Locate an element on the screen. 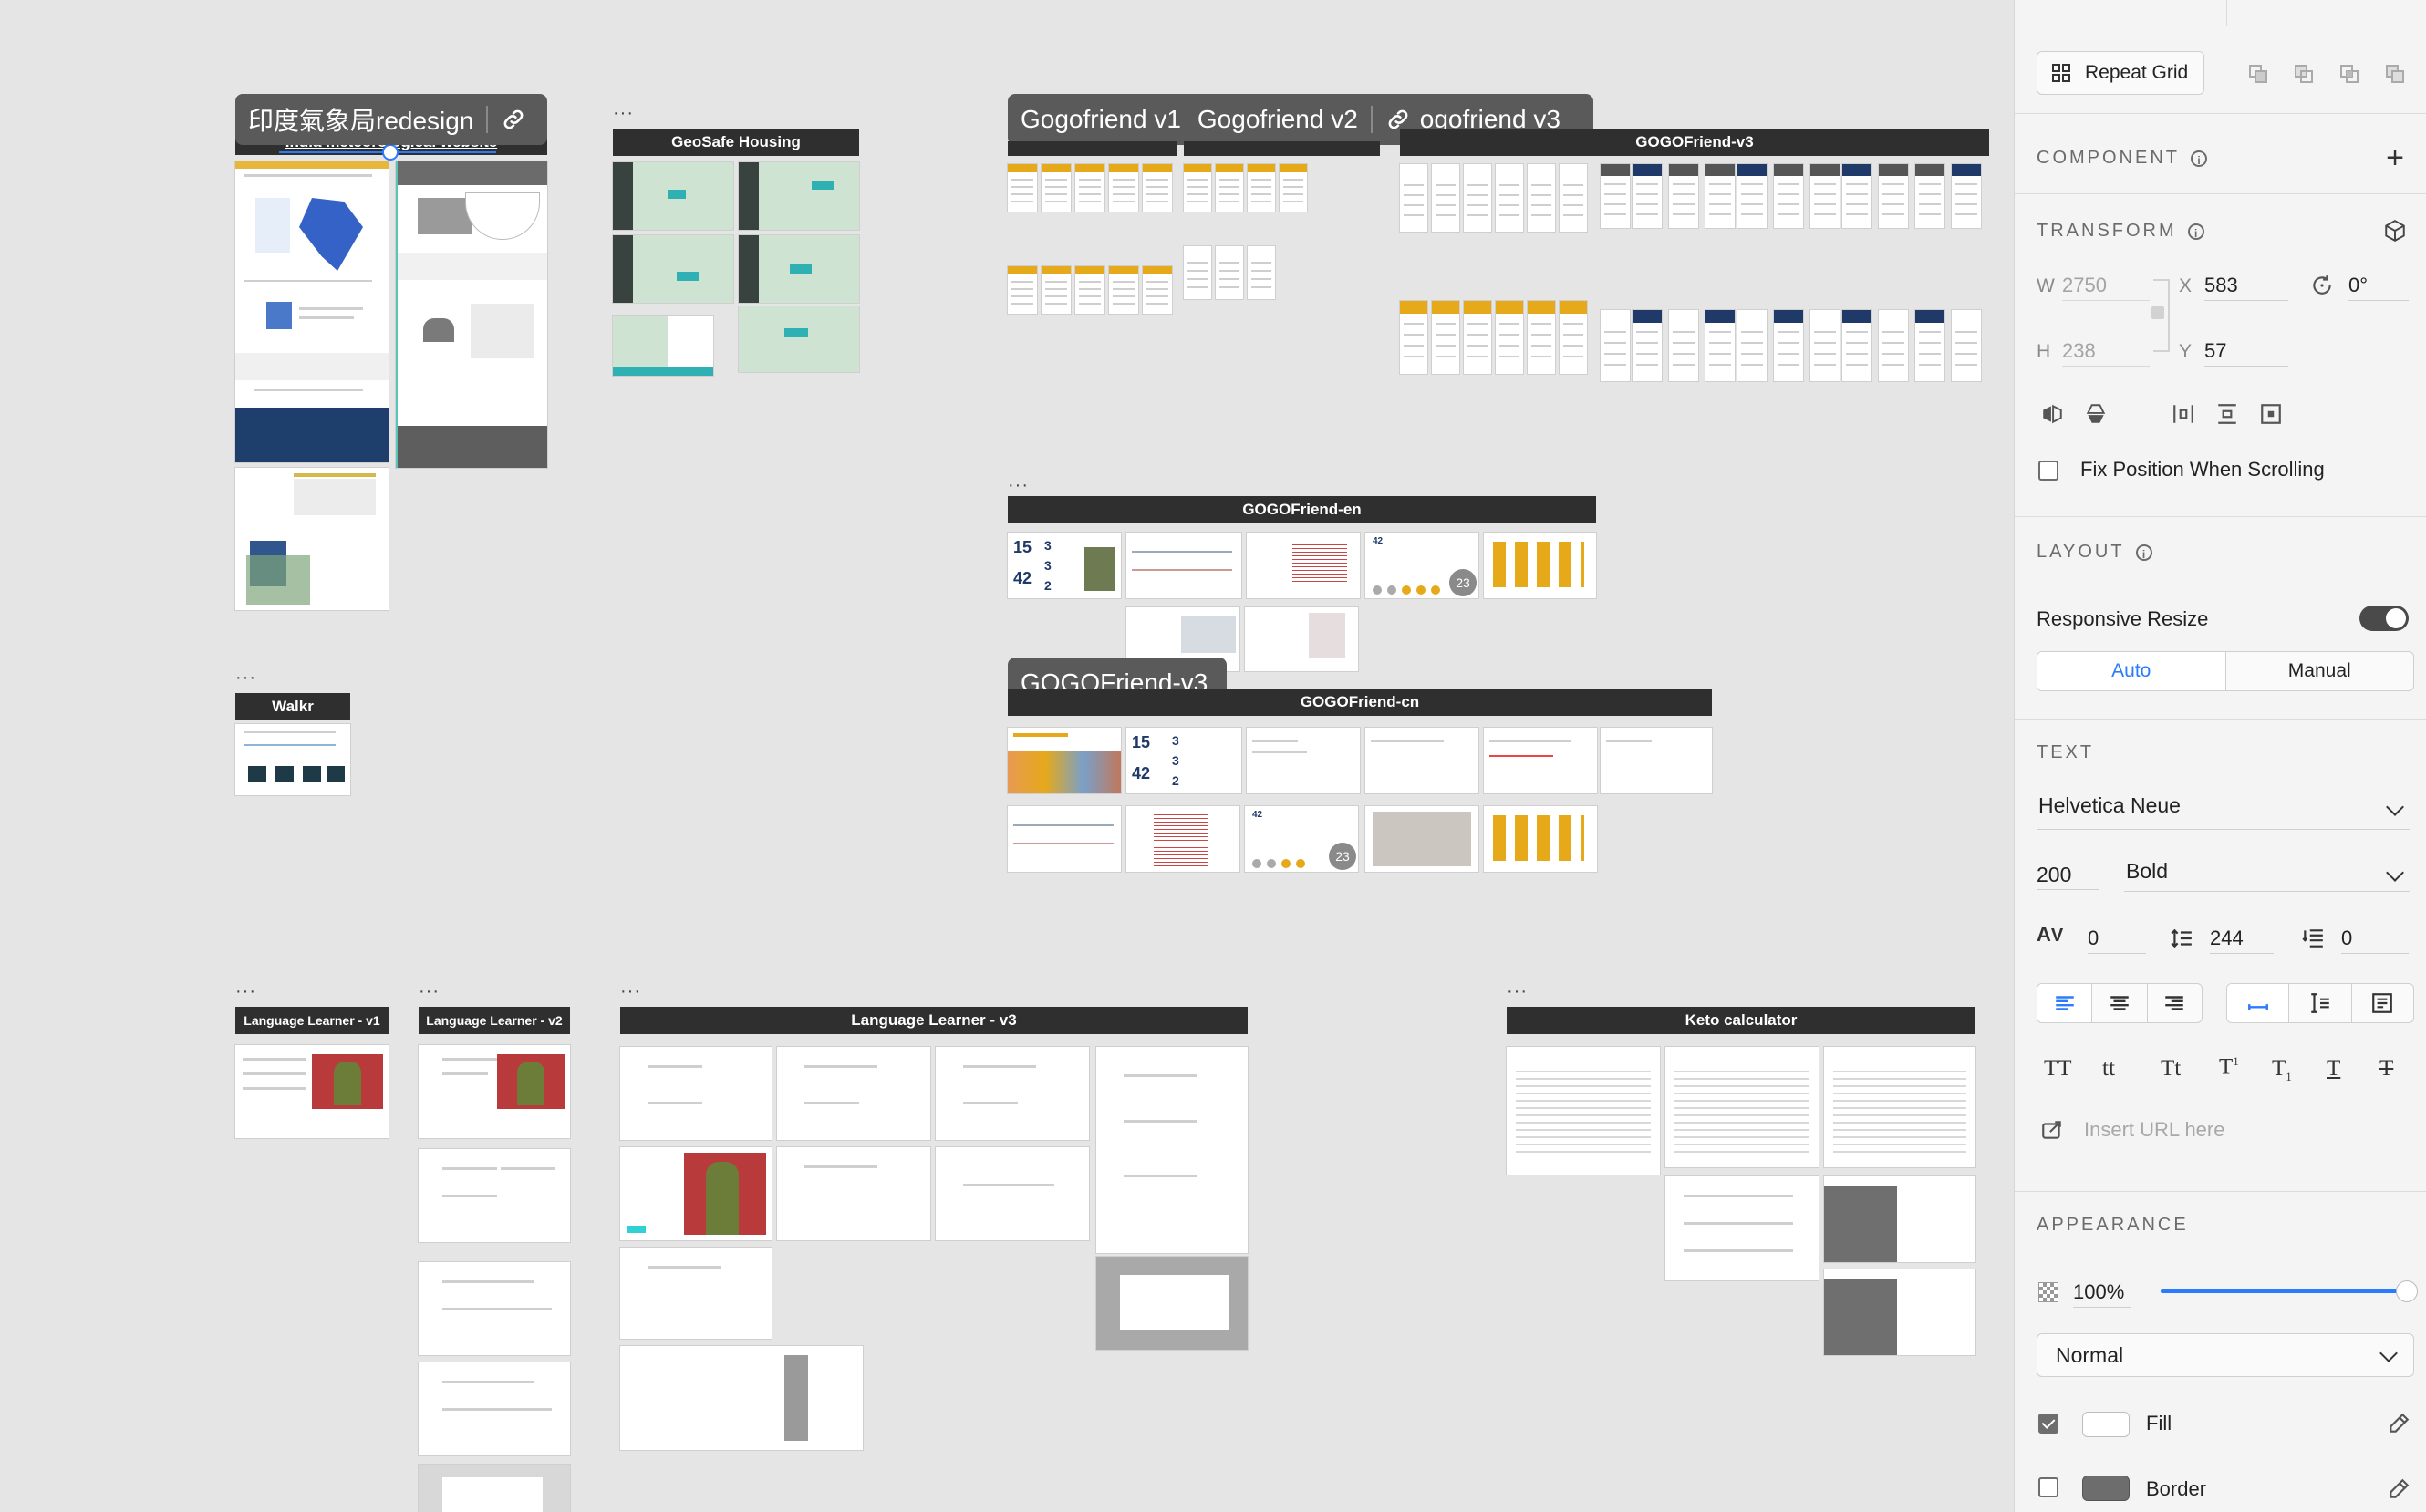 The height and width of the screenshot is (1512, 2426). font-size-field: 200 is located at coordinates (2068, 874).